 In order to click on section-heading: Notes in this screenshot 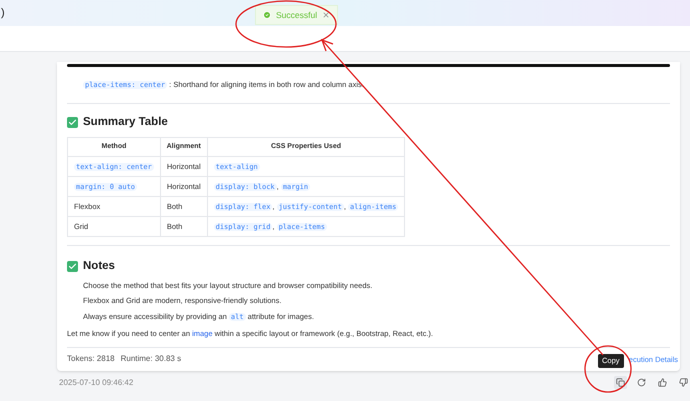, I will do `click(99, 266)`.